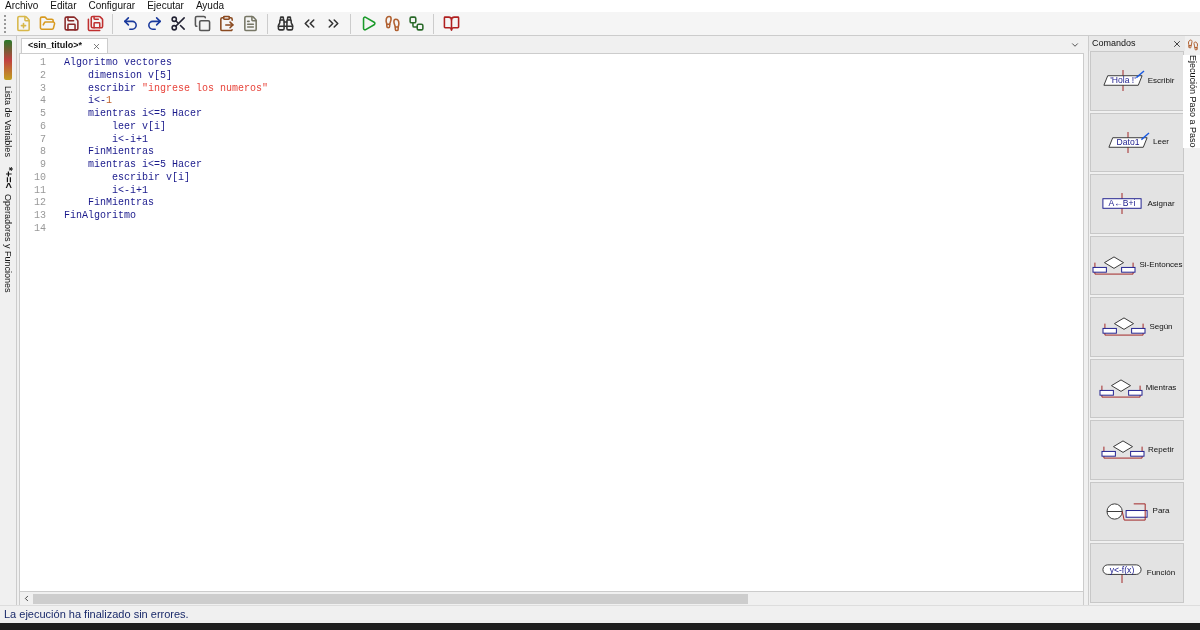  Describe the element at coordinates (130, 76) in the screenshot. I see `code-line: dimension v[5]` at that location.